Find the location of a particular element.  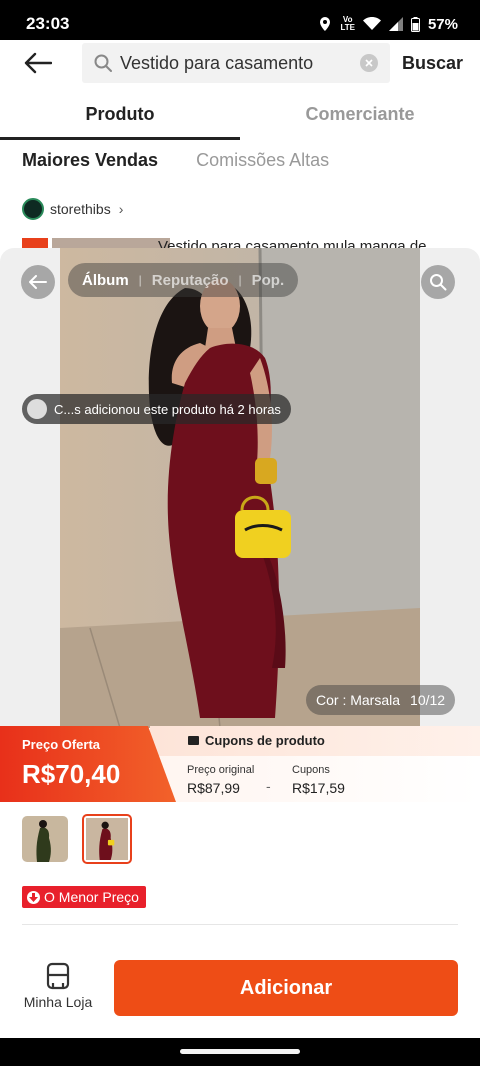

divider is located at coordinates (240, 924).